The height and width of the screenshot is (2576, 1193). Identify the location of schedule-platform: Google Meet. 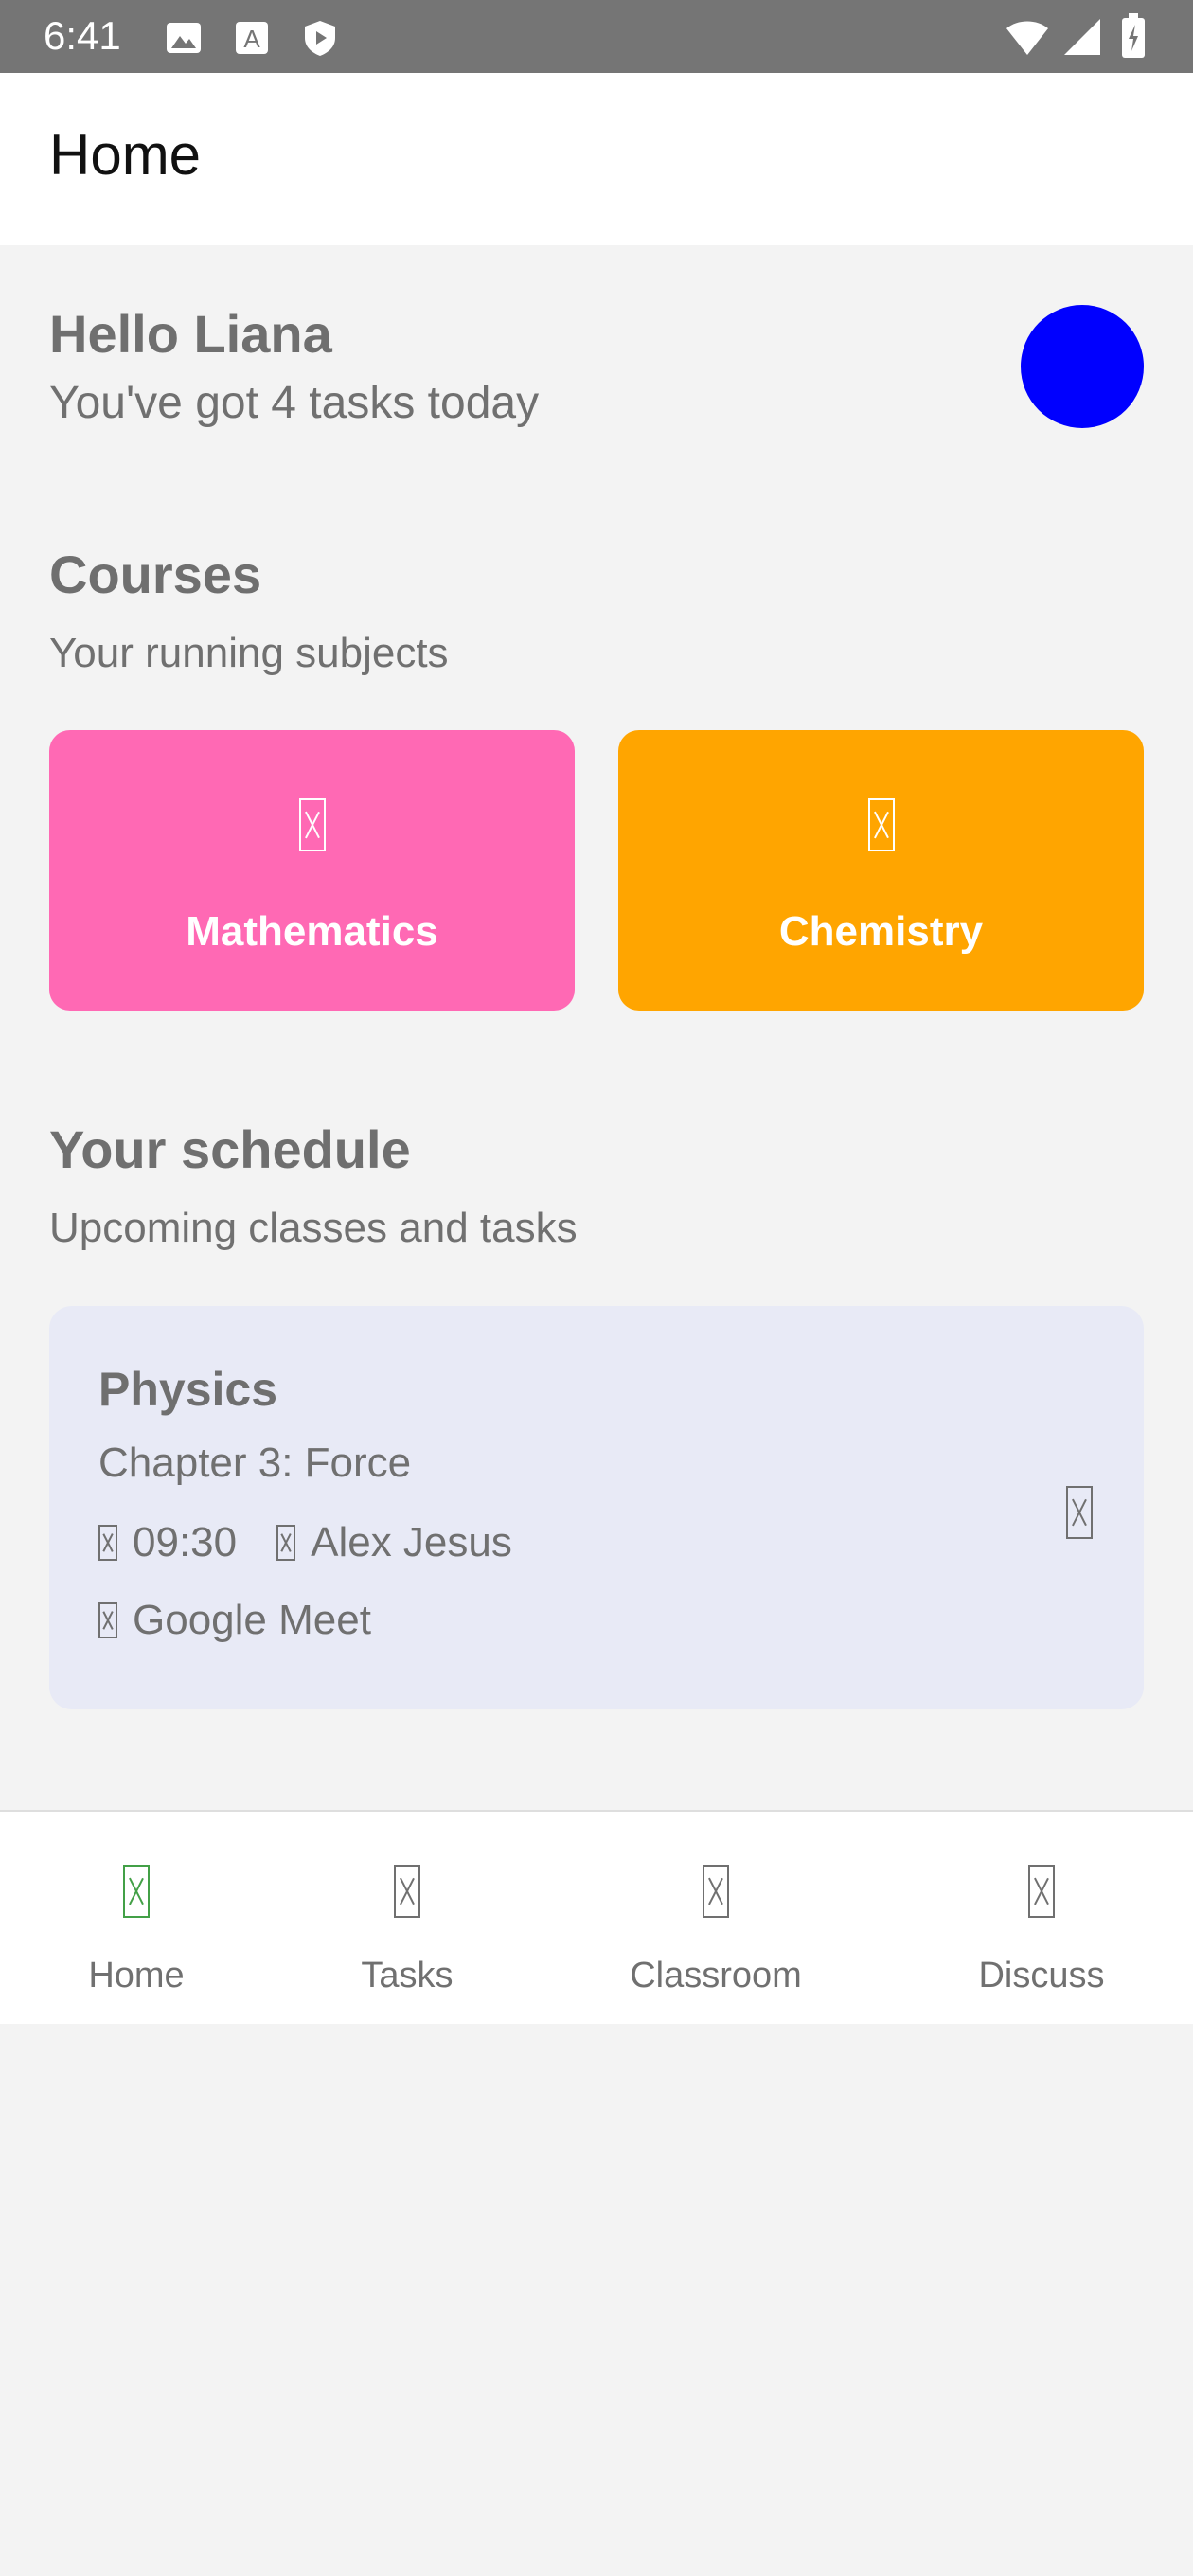
(252, 1620).